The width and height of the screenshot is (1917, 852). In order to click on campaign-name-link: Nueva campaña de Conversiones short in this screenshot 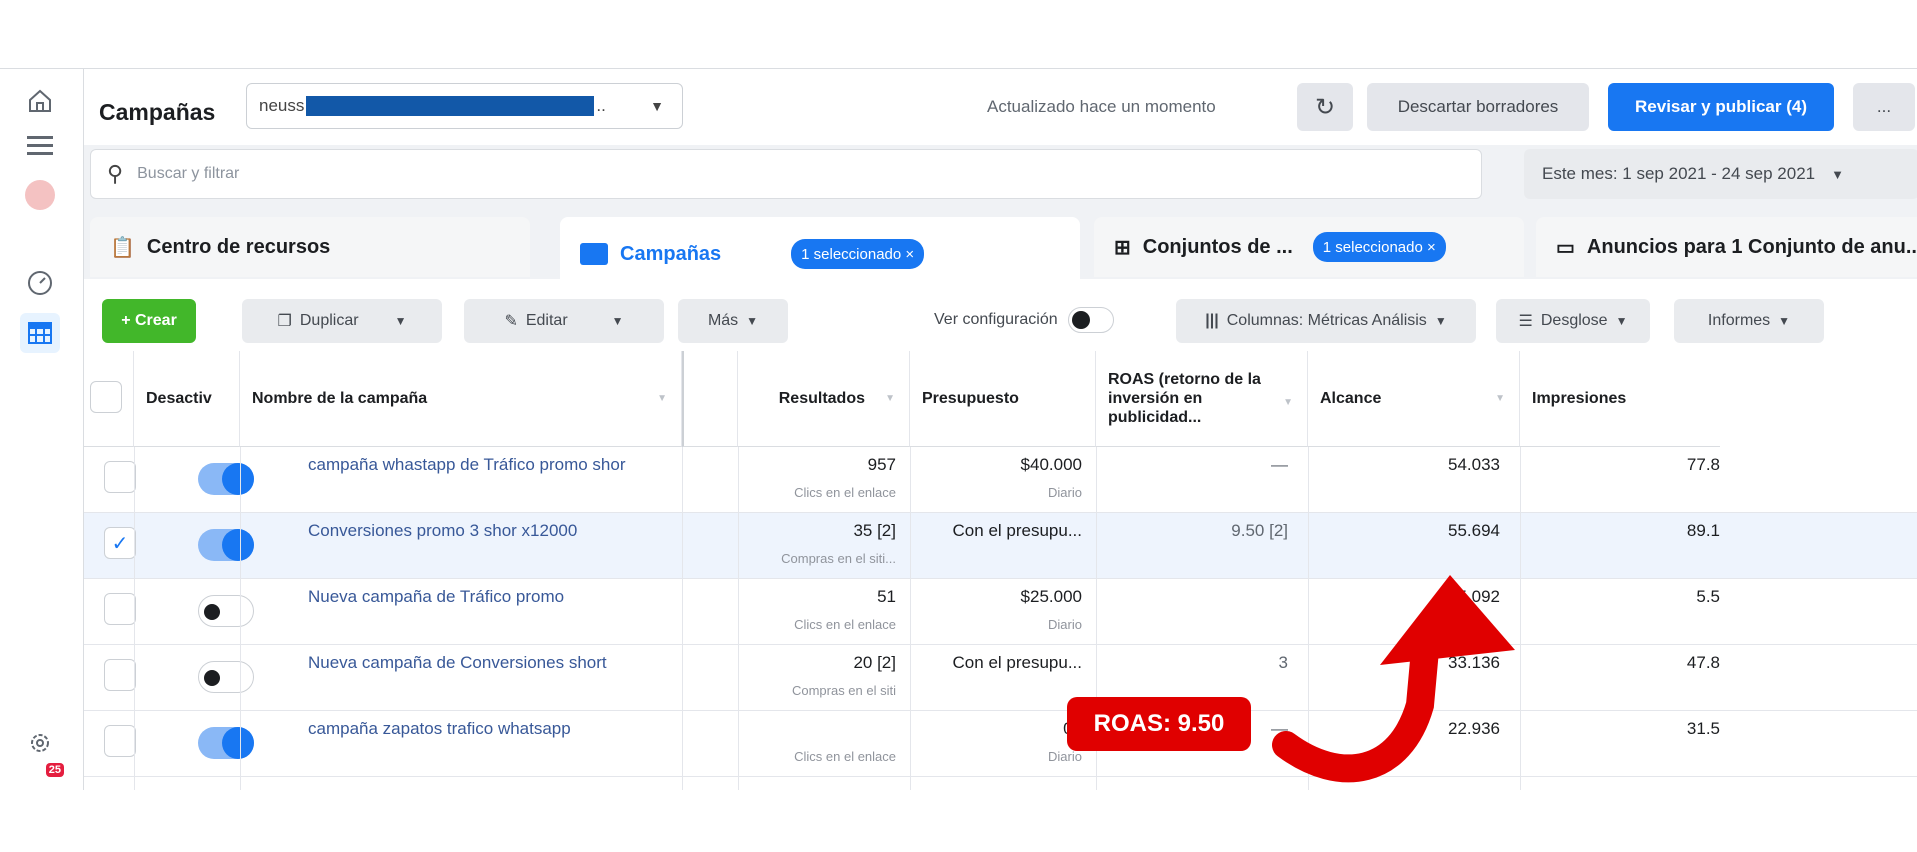, I will do `click(457, 663)`.